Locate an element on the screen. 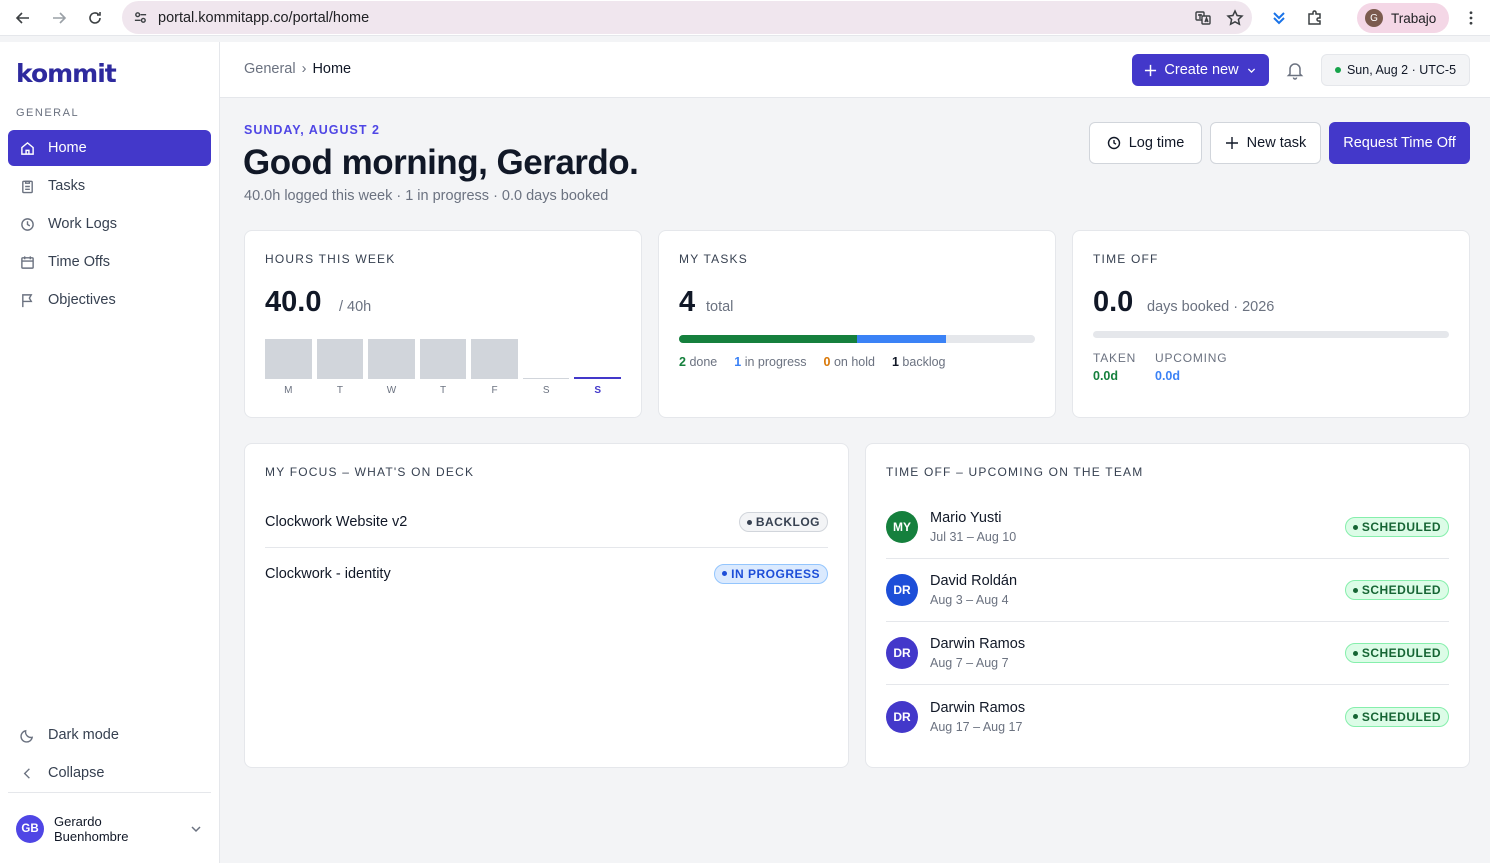 The image size is (1490, 863). day-label: M is located at coordinates (288, 390).